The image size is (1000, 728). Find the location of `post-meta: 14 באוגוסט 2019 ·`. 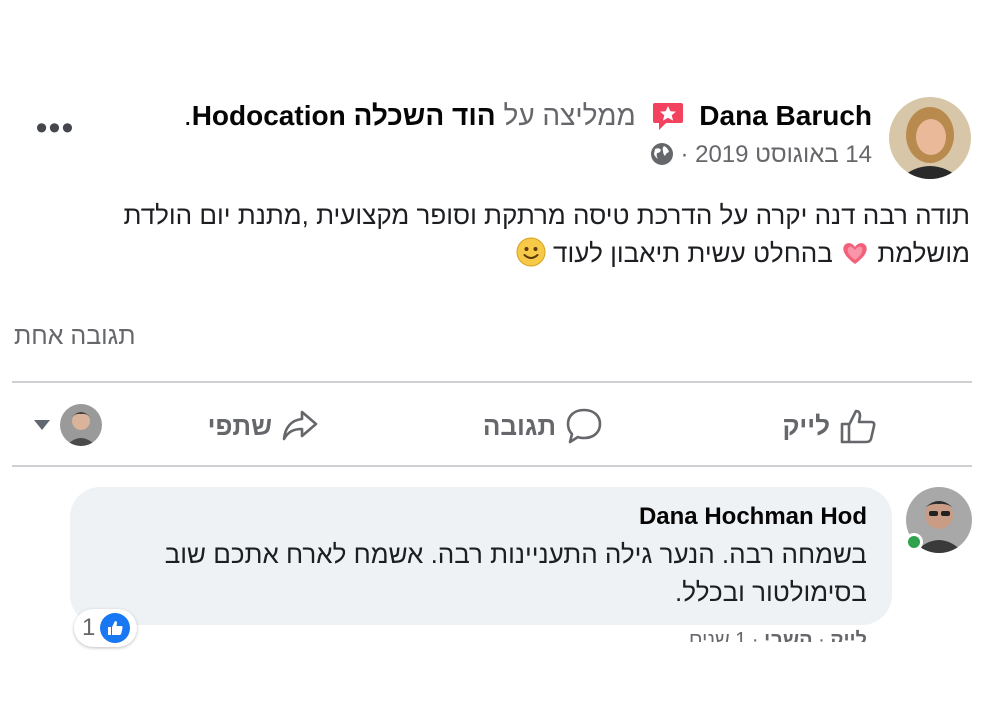

post-meta: 14 באוגוסט 2019 · is located at coordinates (761, 155).